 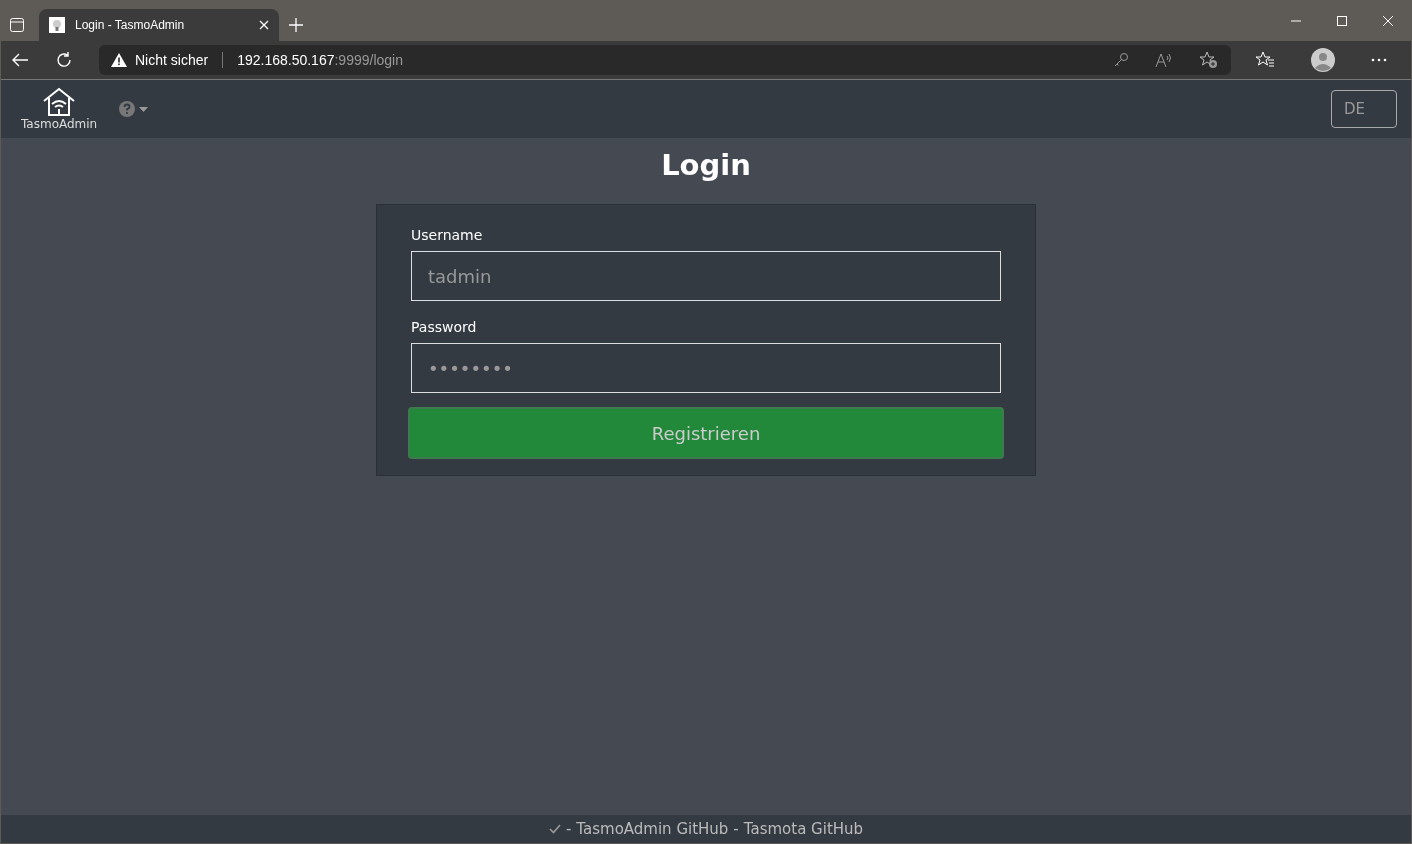 What do you see at coordinates (665, 60) in the screenshot?
I see `address-bar: Nicht sicher 192.168.50.167:9999/login` at bounding box center [665, 60].